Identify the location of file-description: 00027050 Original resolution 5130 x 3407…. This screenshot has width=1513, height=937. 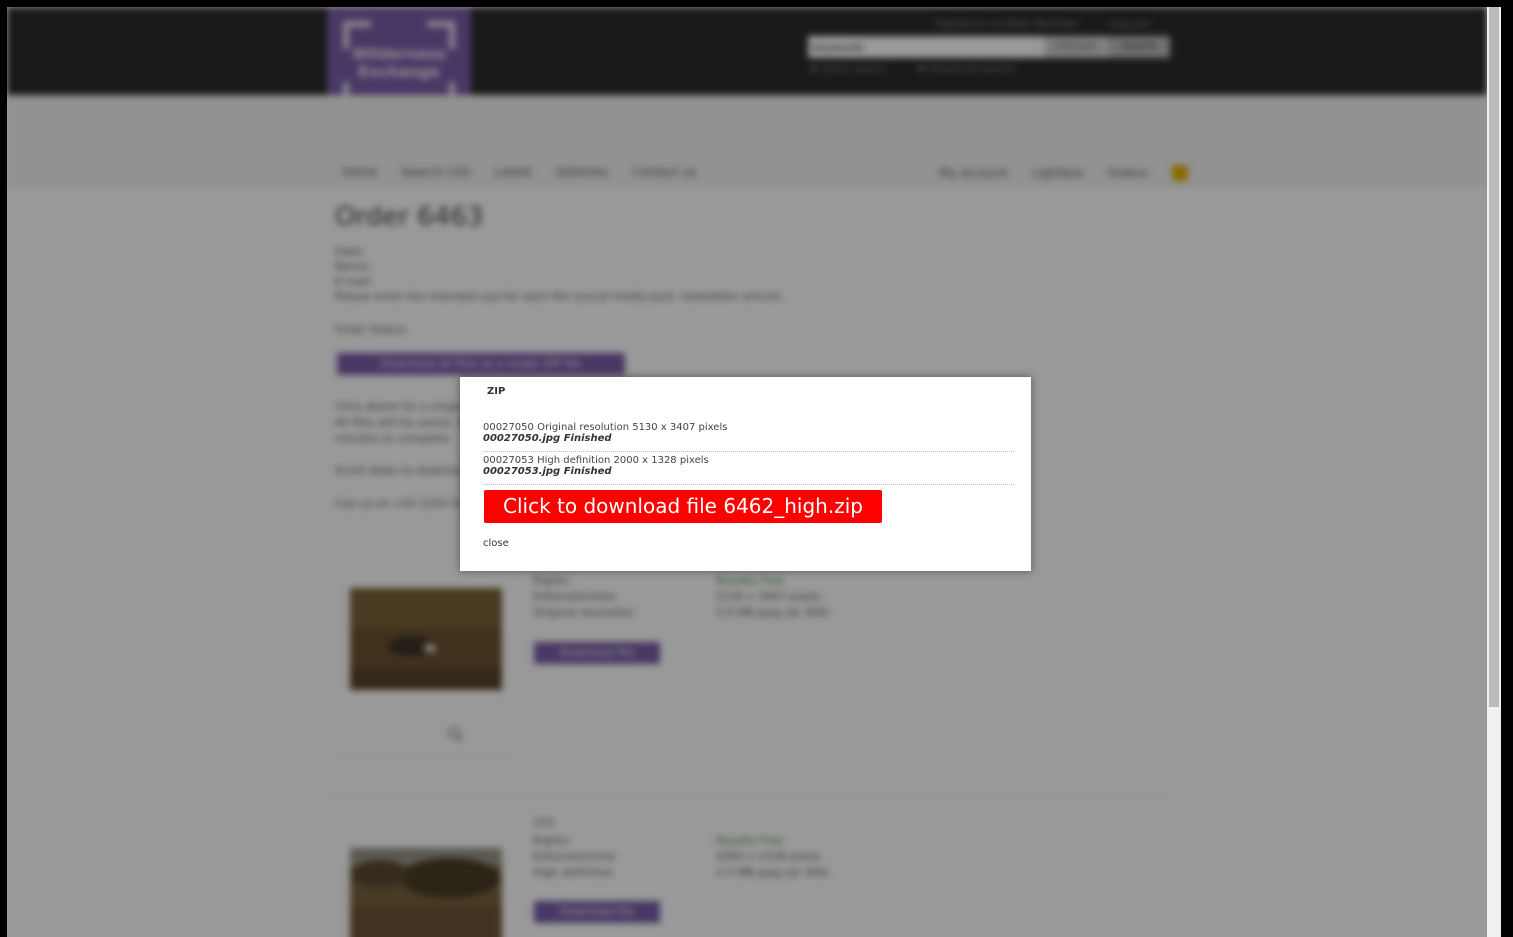
(605, 427).